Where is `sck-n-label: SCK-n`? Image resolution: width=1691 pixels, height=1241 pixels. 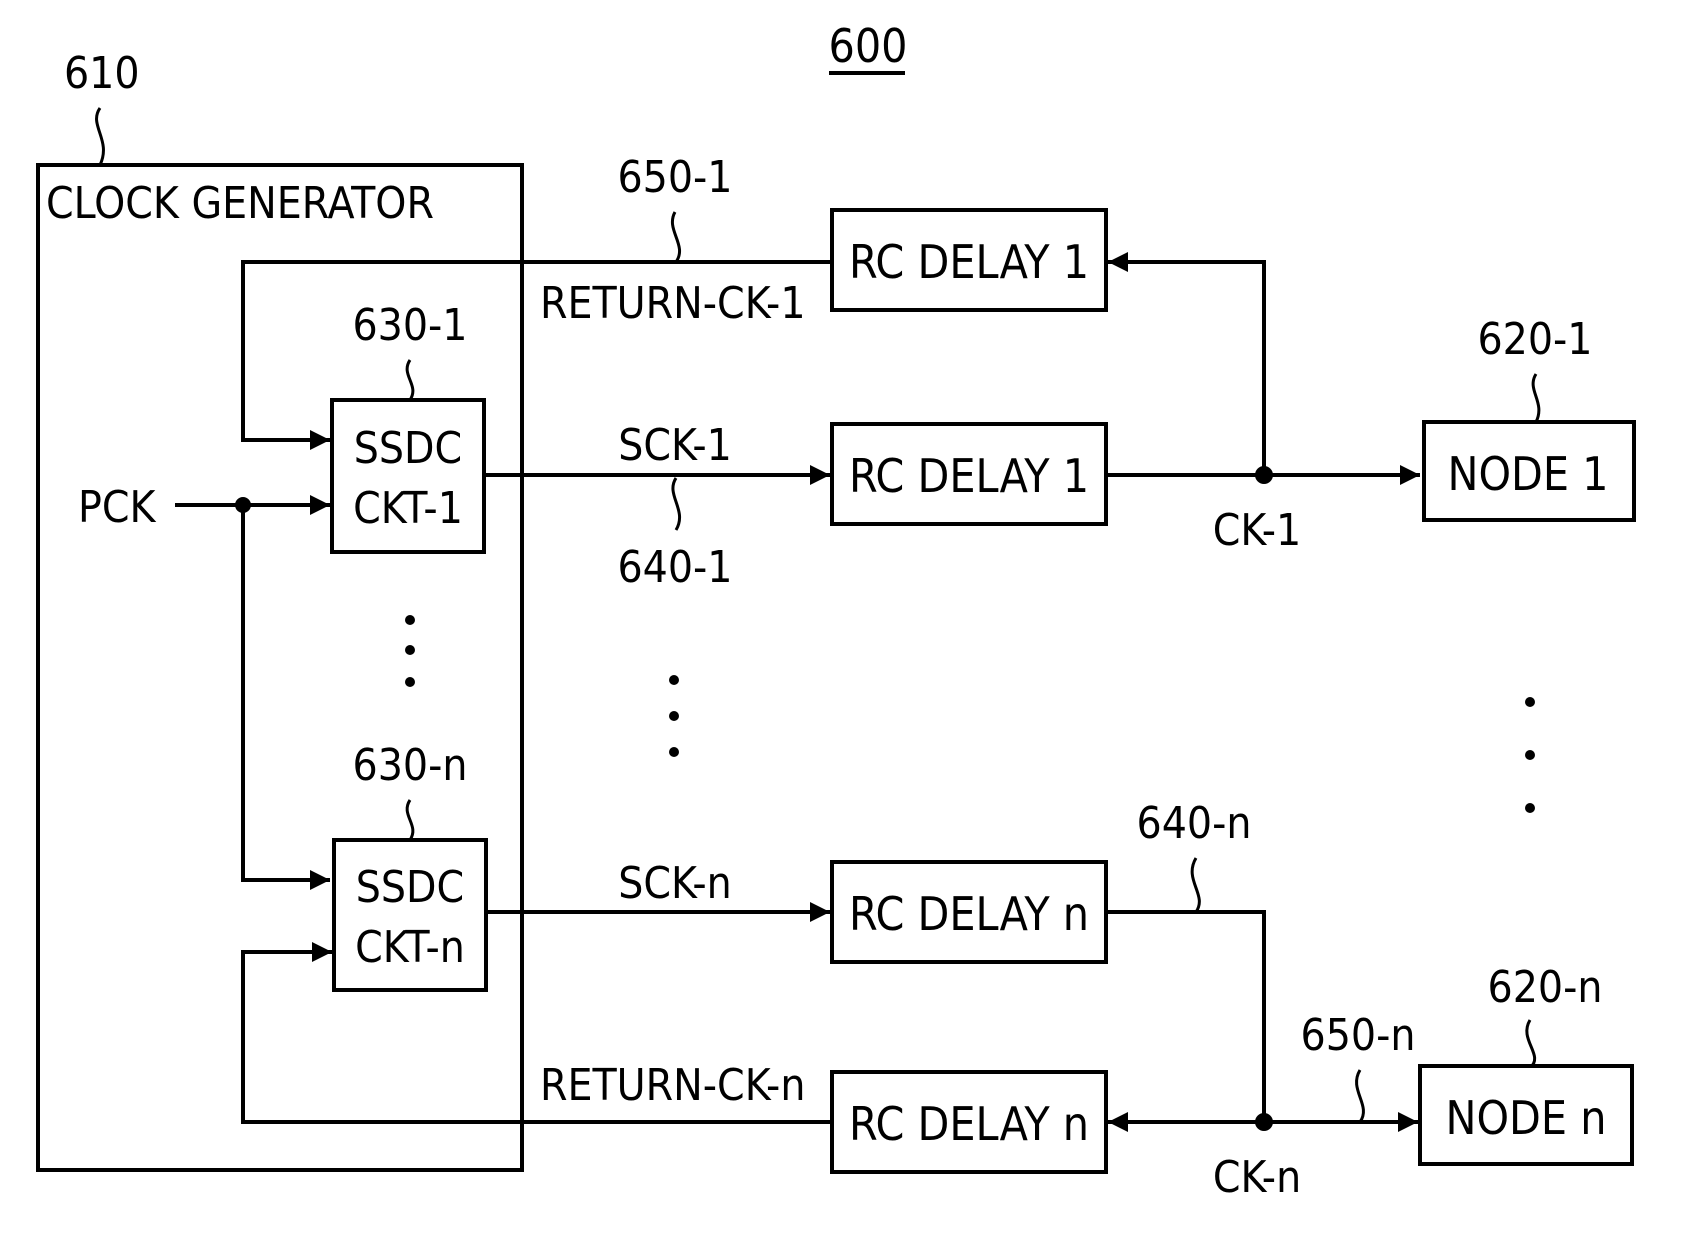
sck-n-label: SCK-n is located at coordinates (675, 883).